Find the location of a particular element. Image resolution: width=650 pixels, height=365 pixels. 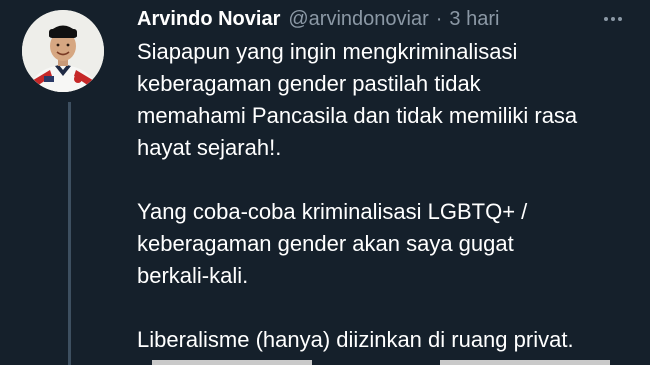

more-options-button is located at coordinates (613, 19).